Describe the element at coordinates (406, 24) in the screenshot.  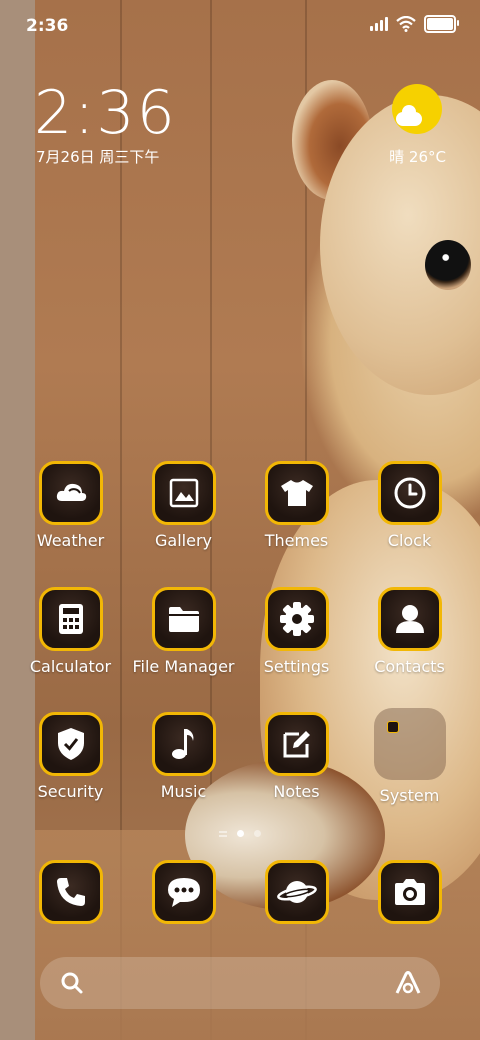
I see `wifi-icon` at that location.